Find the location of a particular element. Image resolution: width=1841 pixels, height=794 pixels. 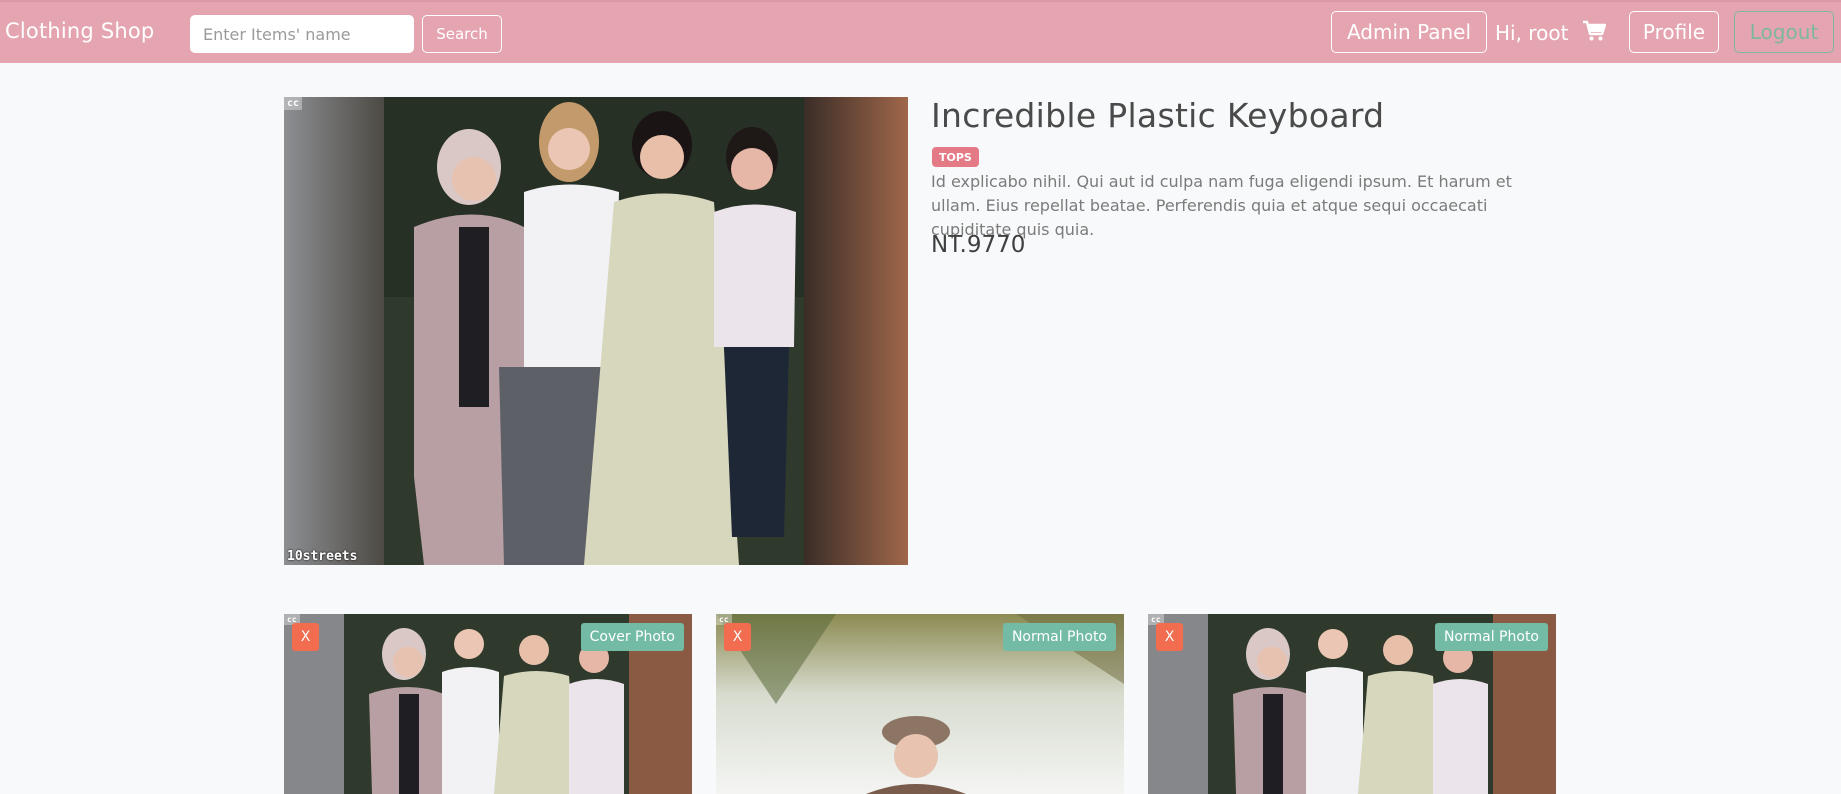

cc-label: cc is located at coordinates (293, 103).